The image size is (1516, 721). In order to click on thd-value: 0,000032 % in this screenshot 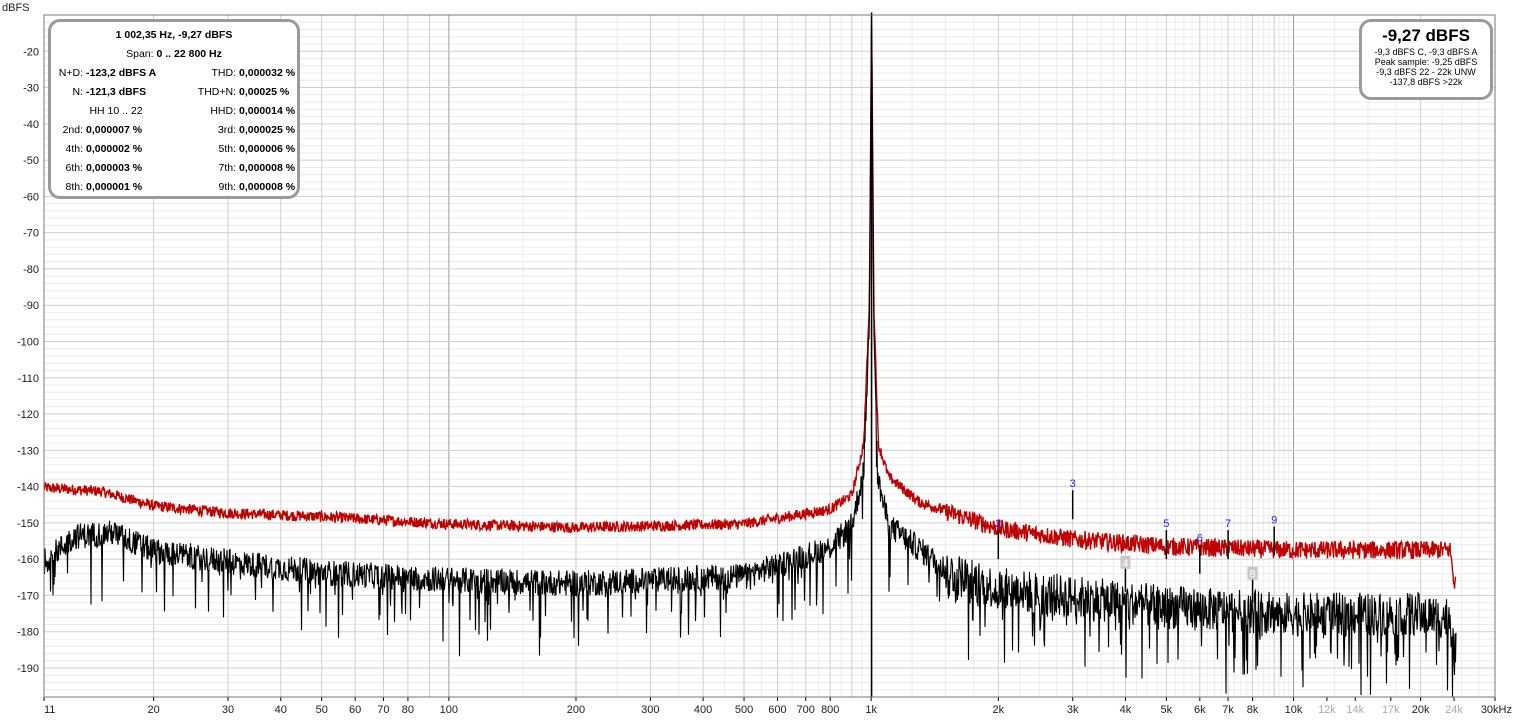, I will do `click(267, 73)`.